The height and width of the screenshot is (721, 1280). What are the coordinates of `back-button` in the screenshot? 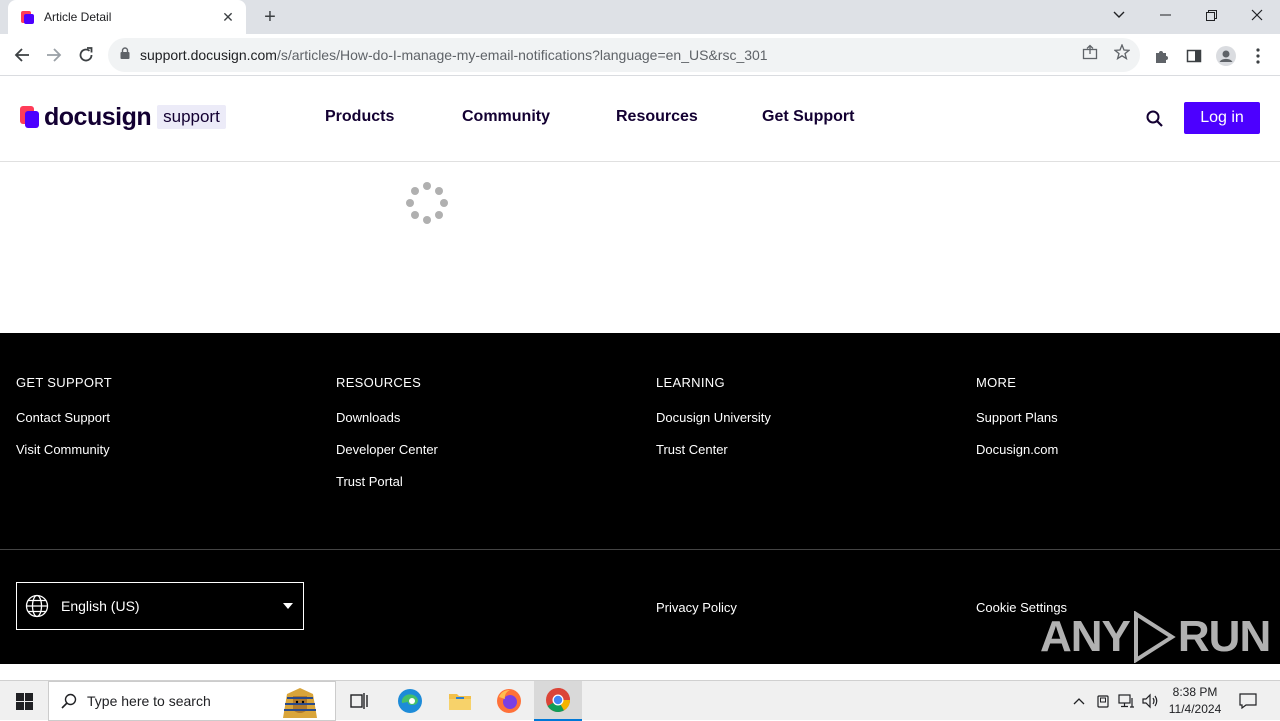 It's located at (22, 55).